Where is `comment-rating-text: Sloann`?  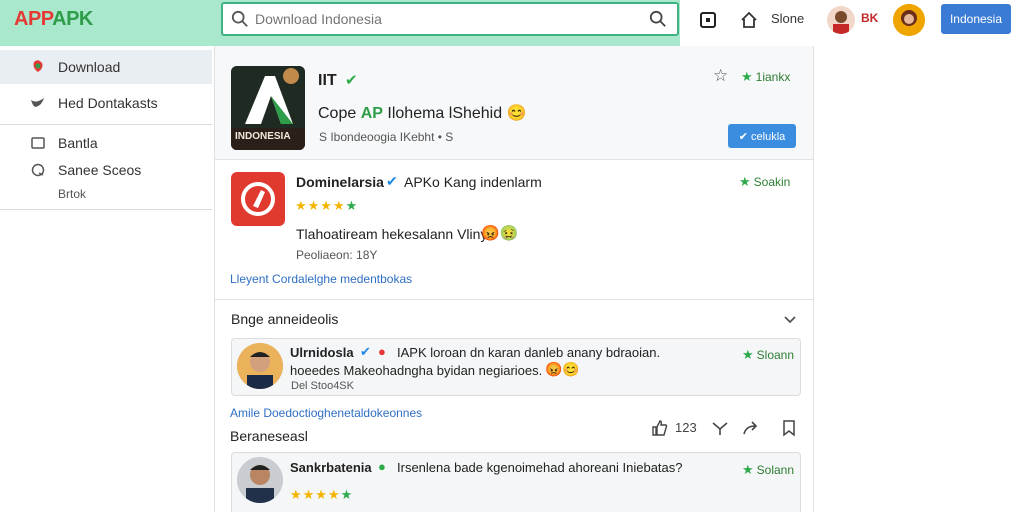
comment-rating-text: Sloann is located at coordinates (775, 355).